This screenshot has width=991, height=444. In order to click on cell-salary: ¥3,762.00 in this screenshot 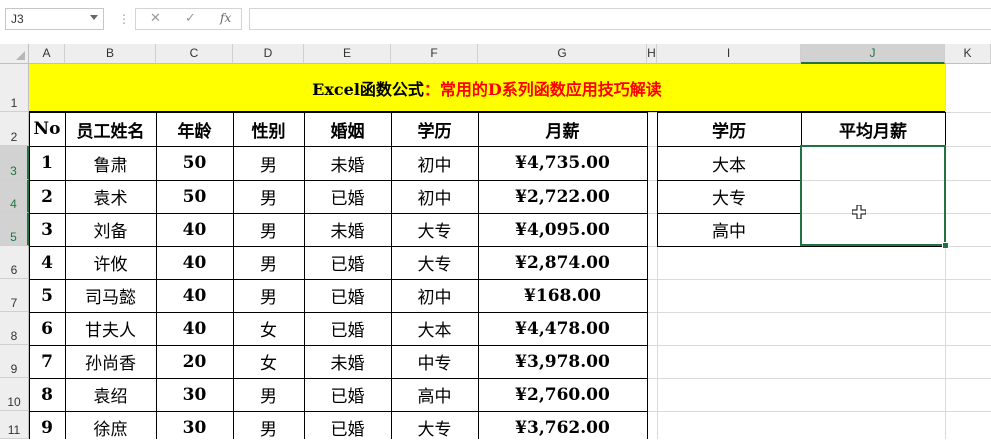, I will do `click(562, 427)`.